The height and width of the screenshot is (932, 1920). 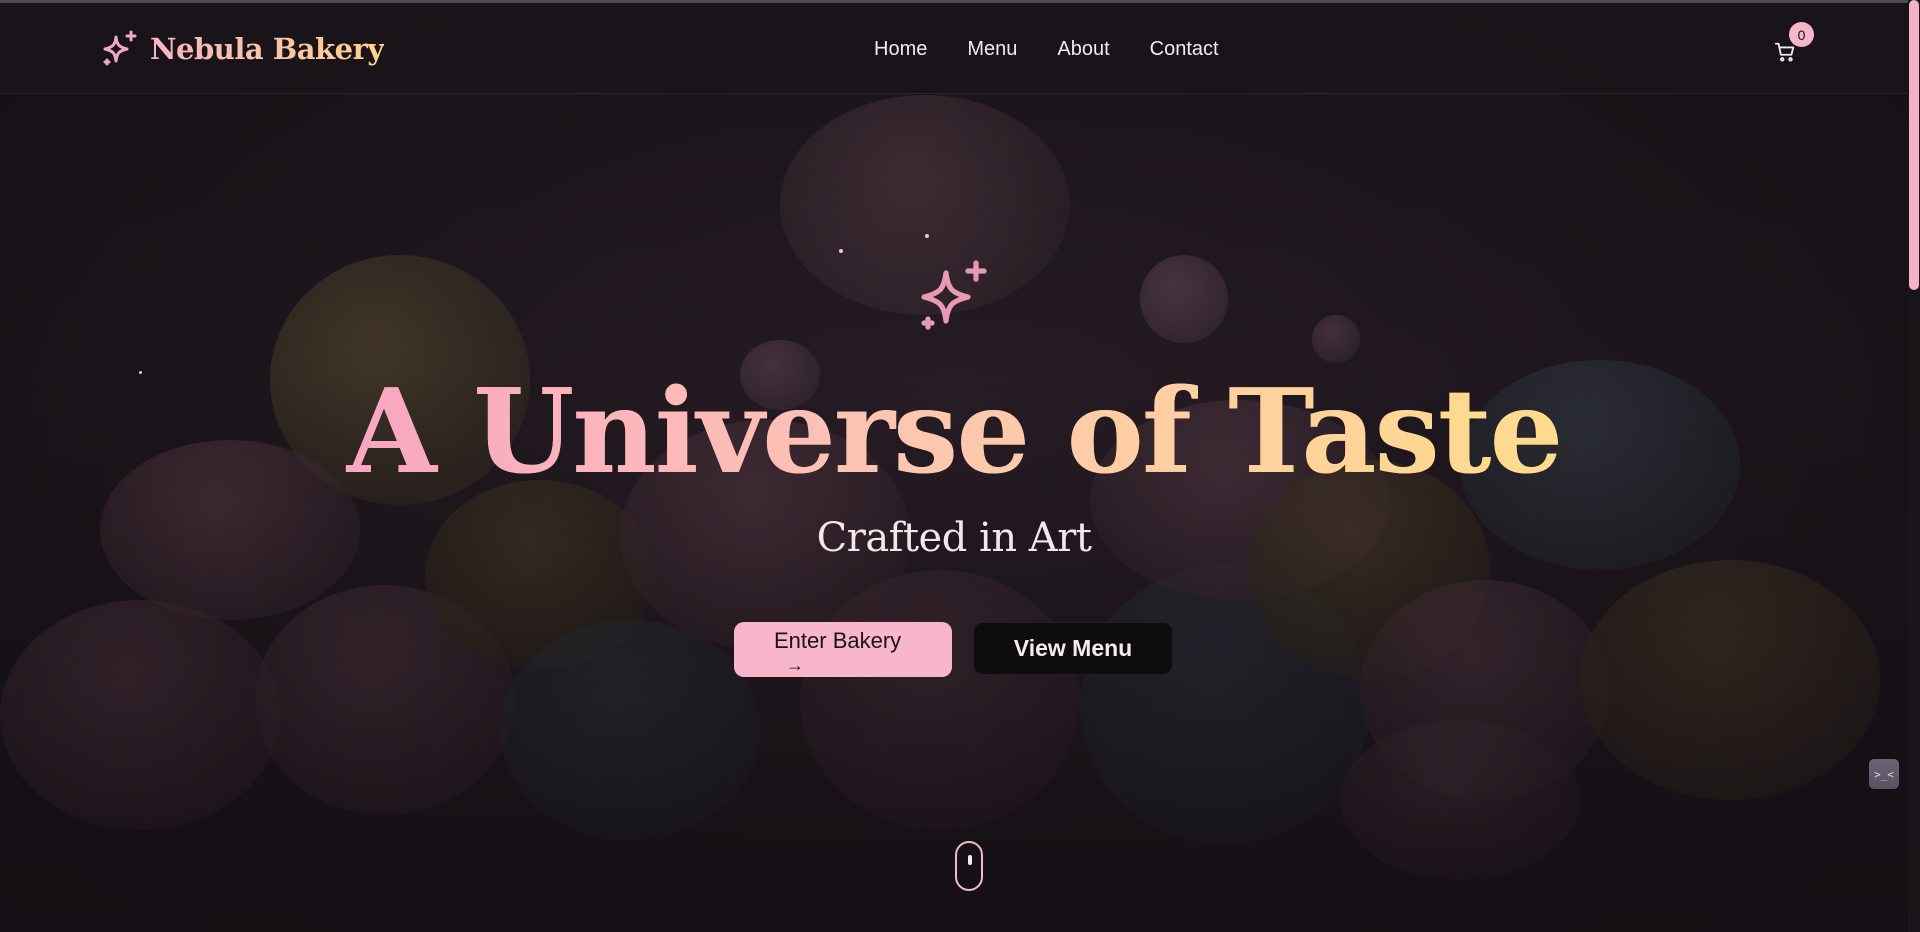 What do you see at coordinates (954, 299) in the screenshot?
I see `hero-sparkles-icon` at bounding box center [954, 299].